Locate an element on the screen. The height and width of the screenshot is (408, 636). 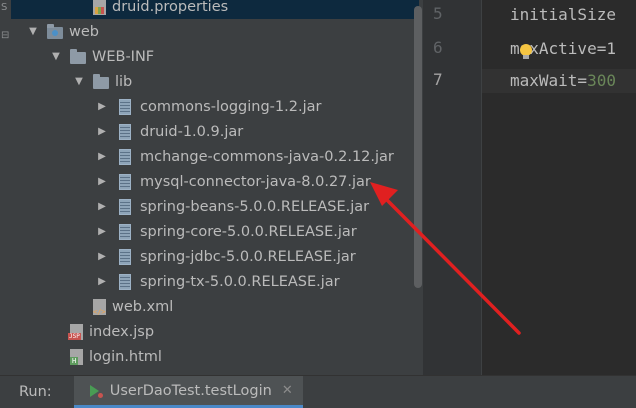
run-config-icon is located at coordinates (95, 391).